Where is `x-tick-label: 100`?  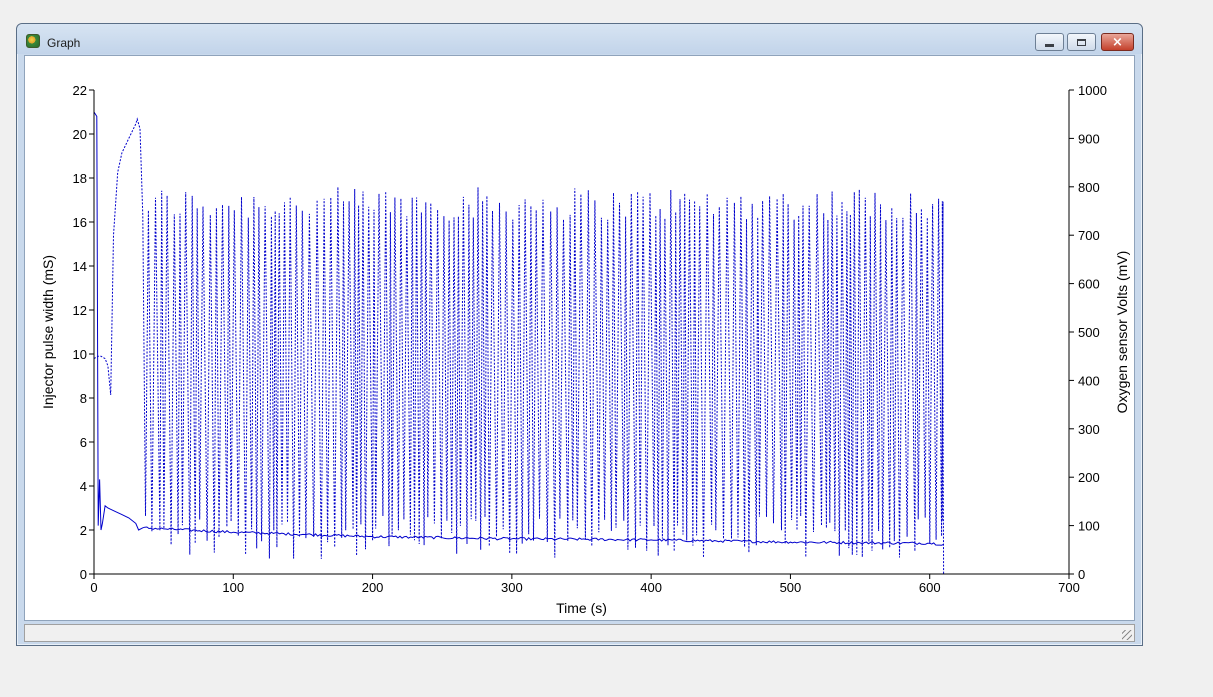
x-tick-label: 100 is located at coordinates (233, 587).